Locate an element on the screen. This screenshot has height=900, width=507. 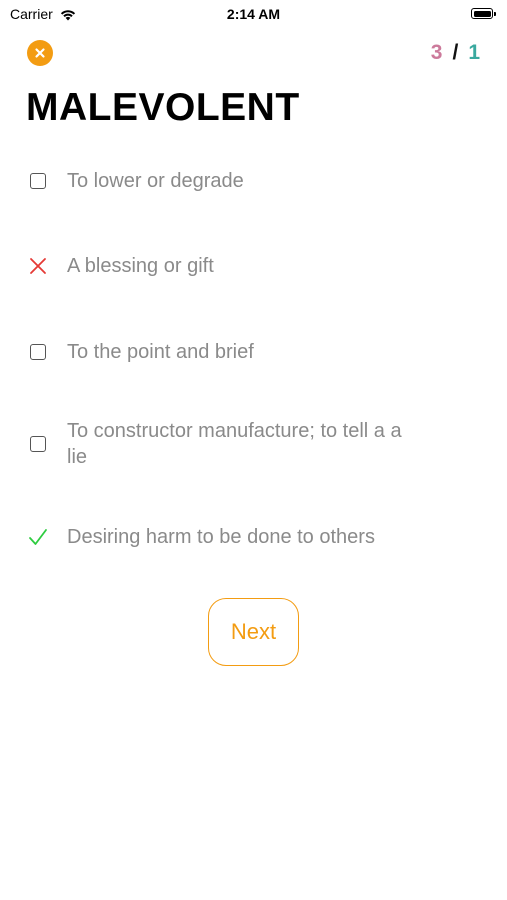
quiz-word: MALEVOLENT is located at coordinates (163, 107).